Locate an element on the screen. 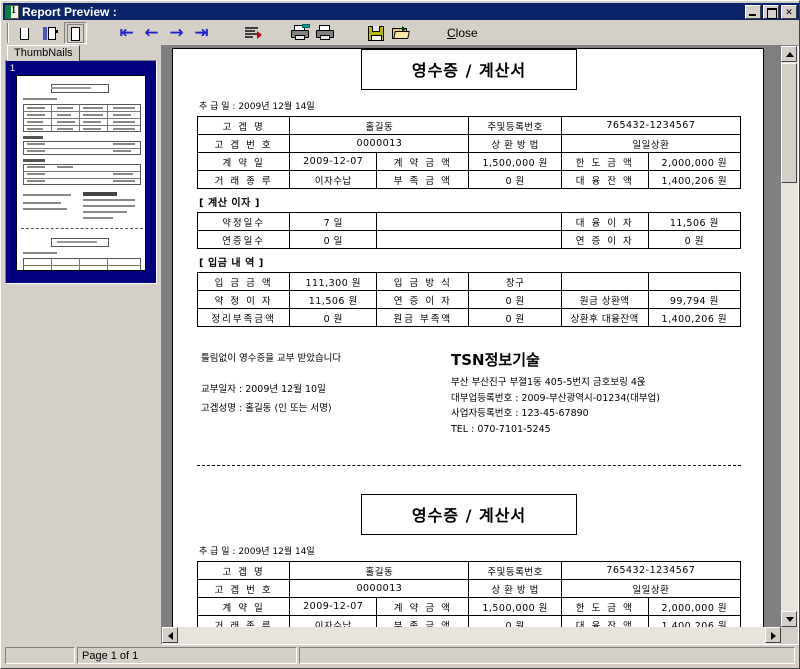 The width and height of the screenshot is (800, 669). cell-value: 0 일 is located at coordinates (333, 239).